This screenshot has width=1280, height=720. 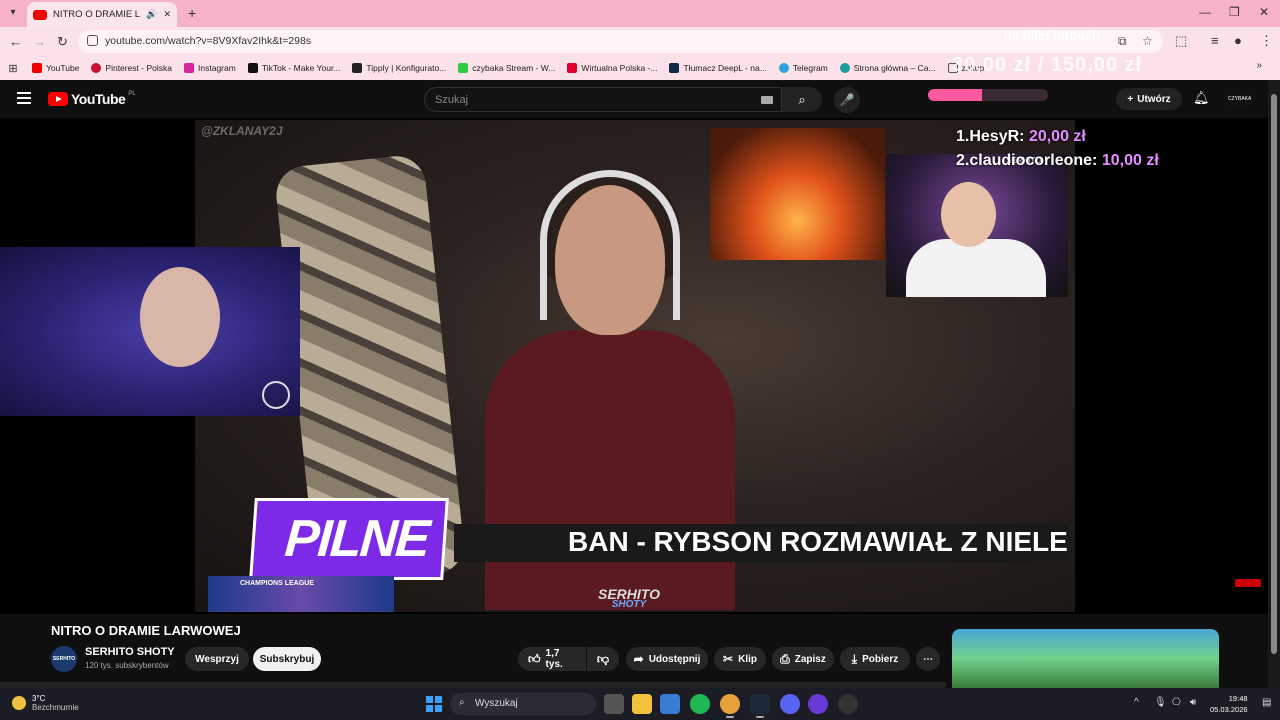 I want to click on share-button: ➦ Udostępnij, so click(x=667, y=659).